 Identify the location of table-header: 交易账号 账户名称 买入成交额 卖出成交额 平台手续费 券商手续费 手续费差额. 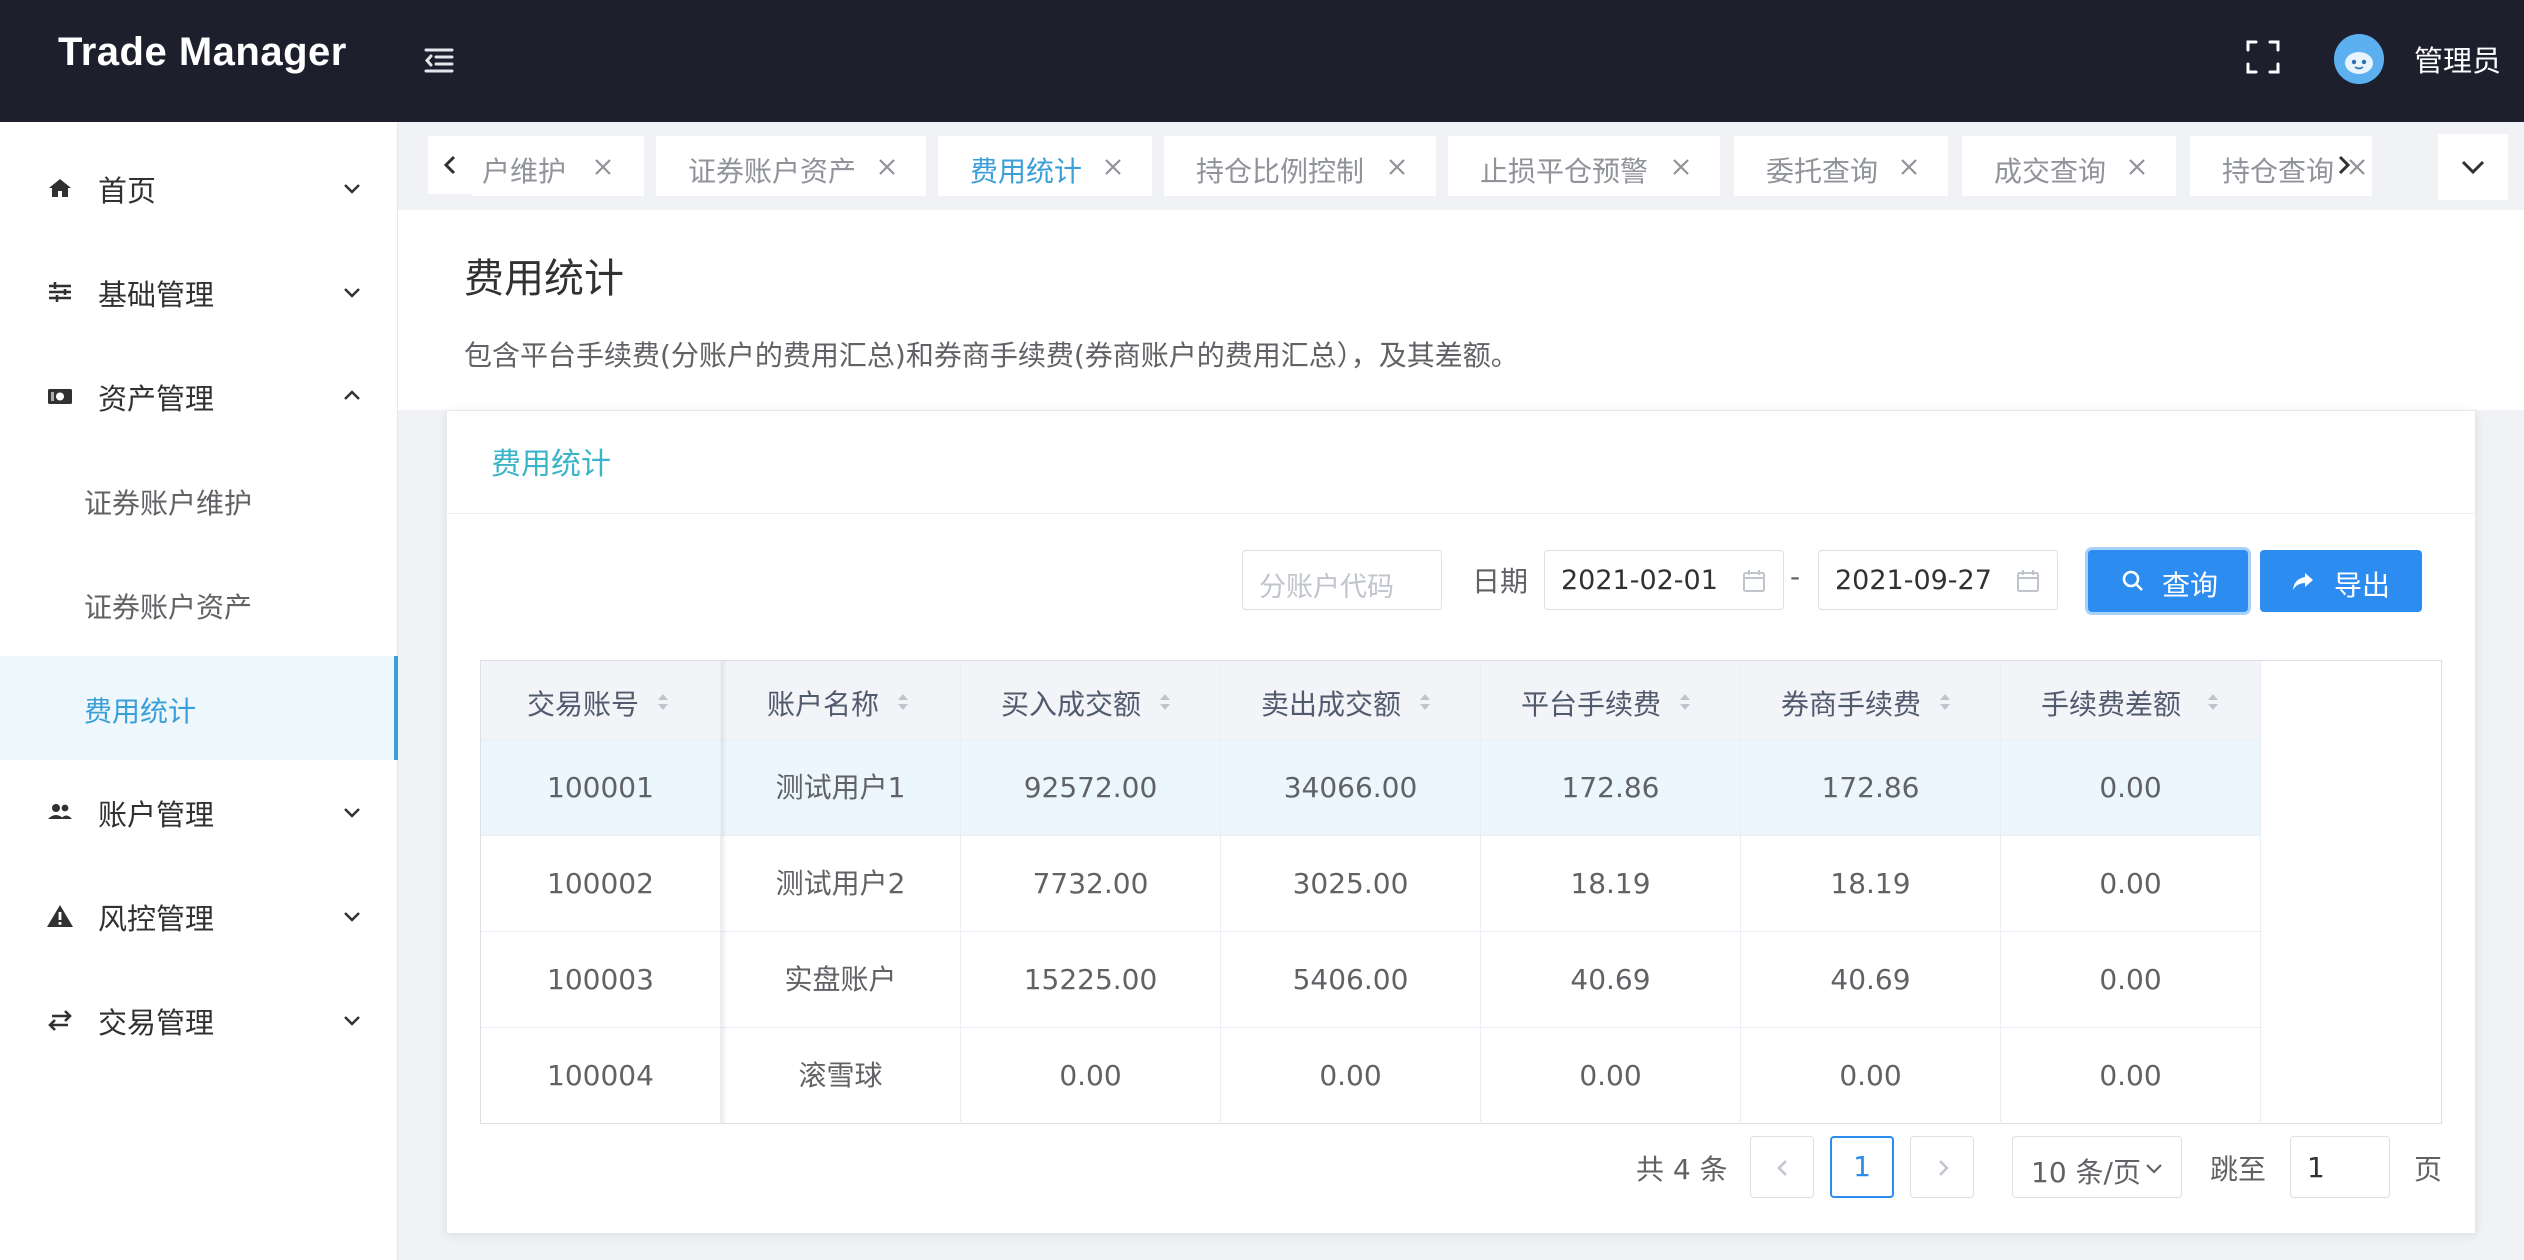
(1371, 700).